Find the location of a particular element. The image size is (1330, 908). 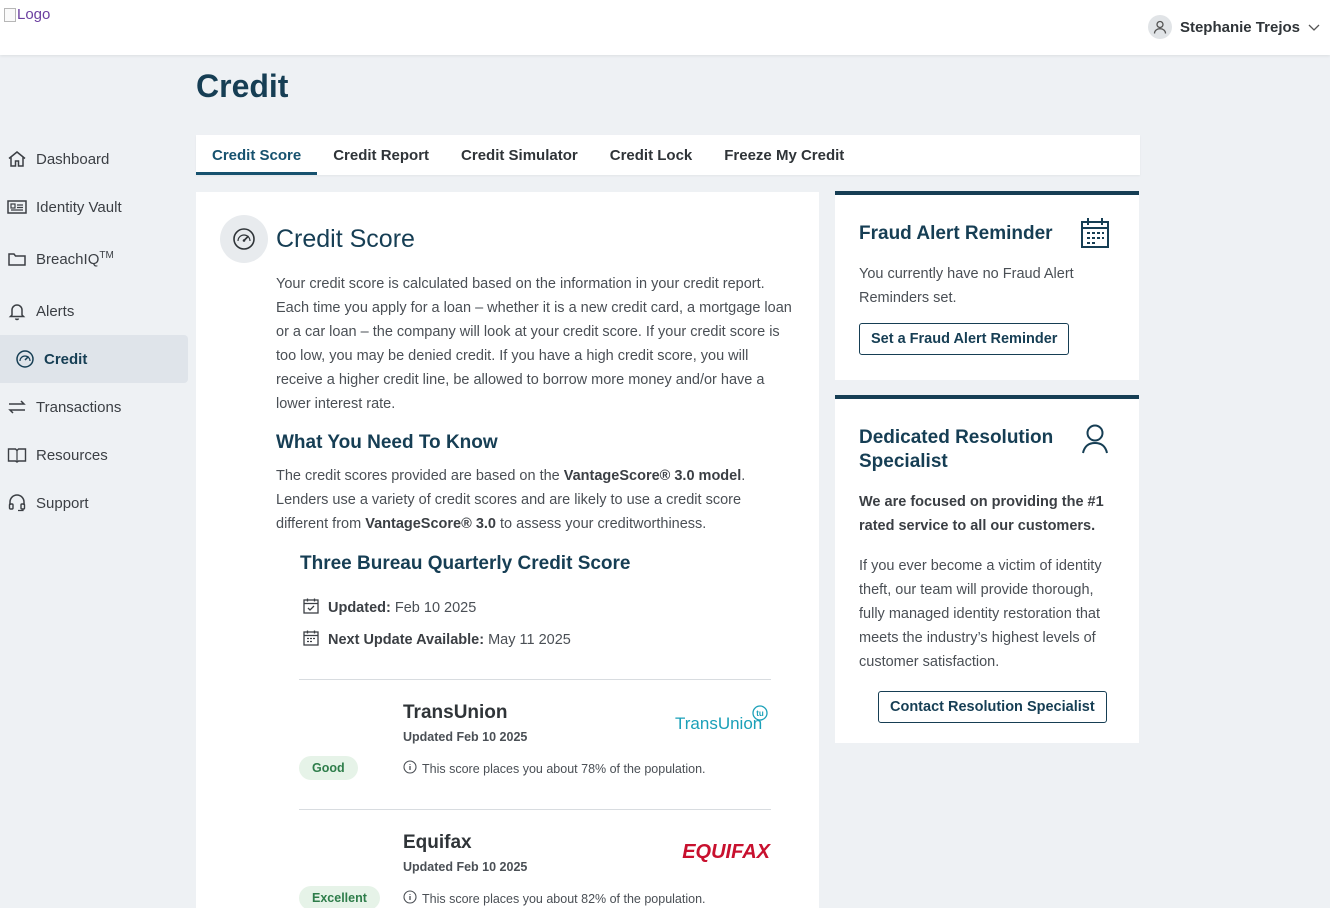

headset-icon is located at coordinates (17, 503).